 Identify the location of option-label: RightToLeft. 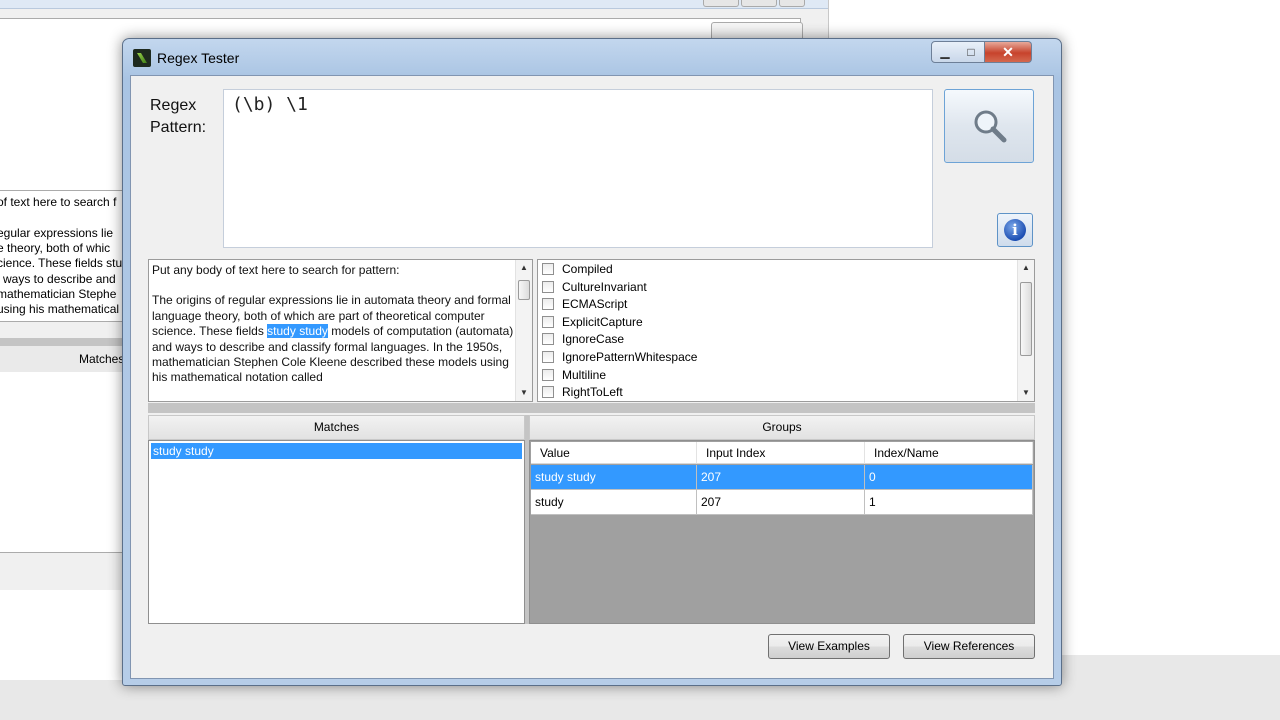
(592, 391).